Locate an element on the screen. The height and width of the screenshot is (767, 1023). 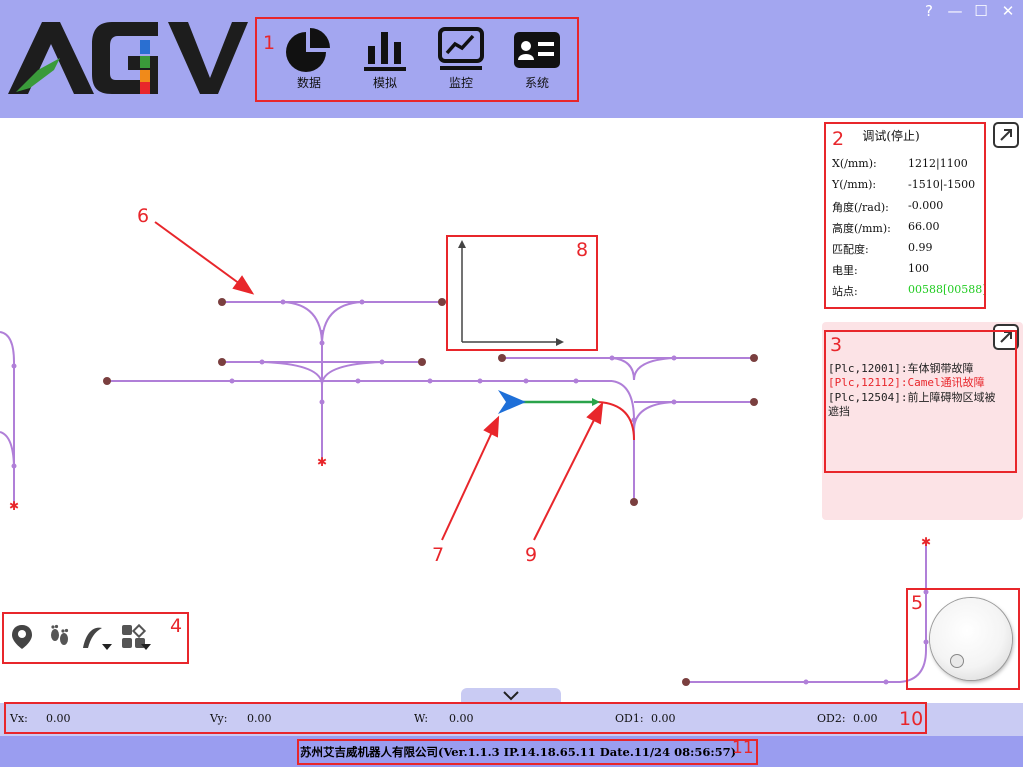
annotation-box-status is located at coordinates (465, 718).